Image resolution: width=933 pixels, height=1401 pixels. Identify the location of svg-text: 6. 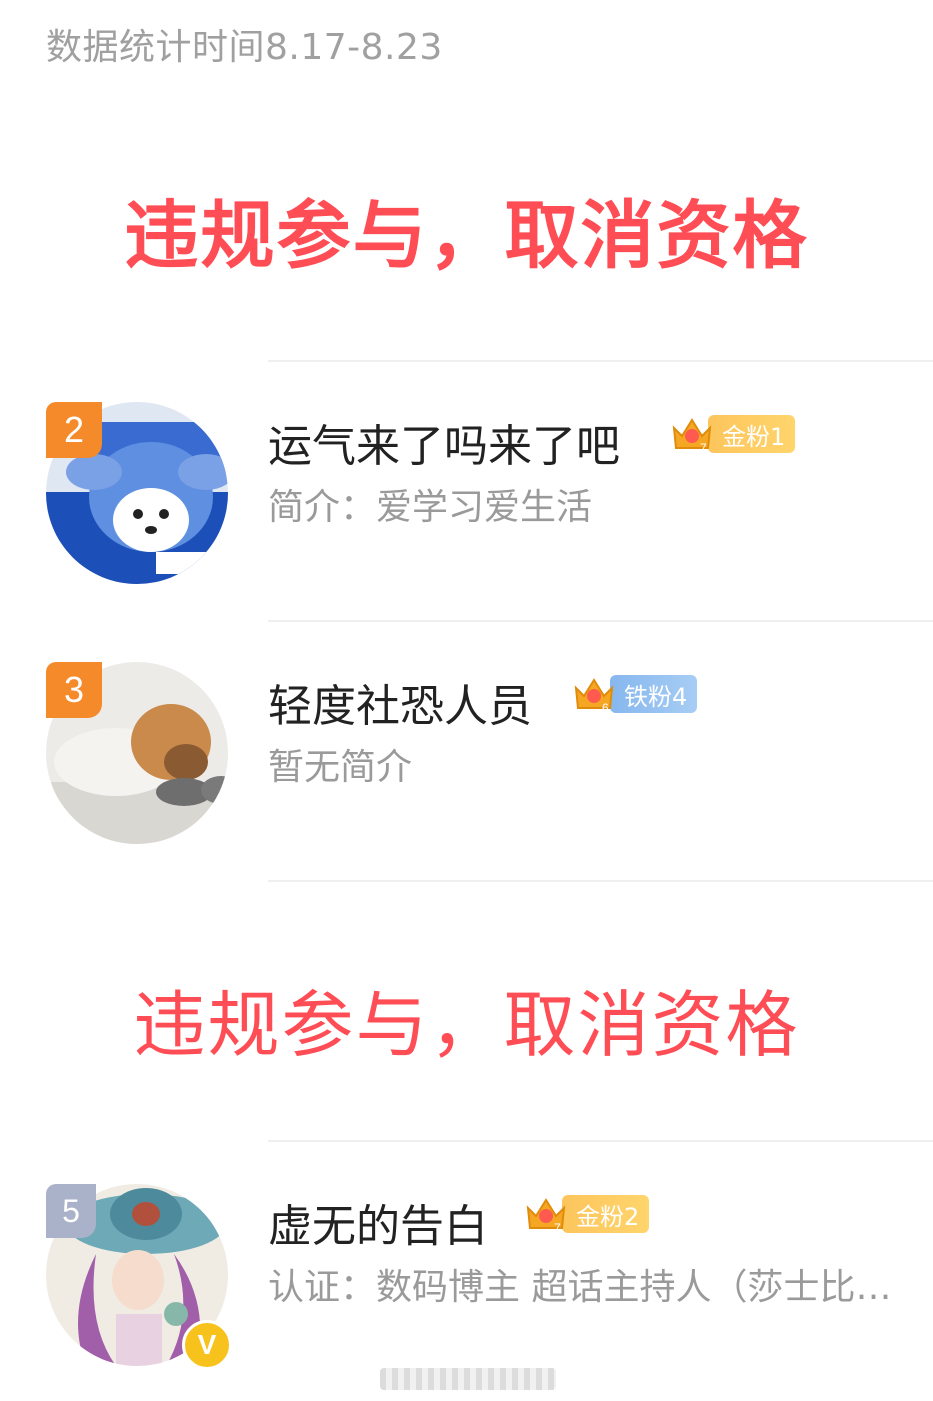
(605, 708).